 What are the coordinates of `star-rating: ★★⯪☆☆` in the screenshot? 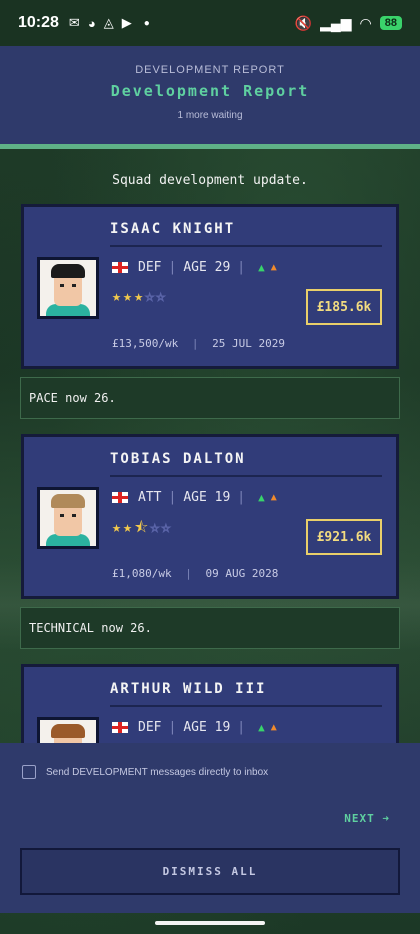 It's located at (142, 529).